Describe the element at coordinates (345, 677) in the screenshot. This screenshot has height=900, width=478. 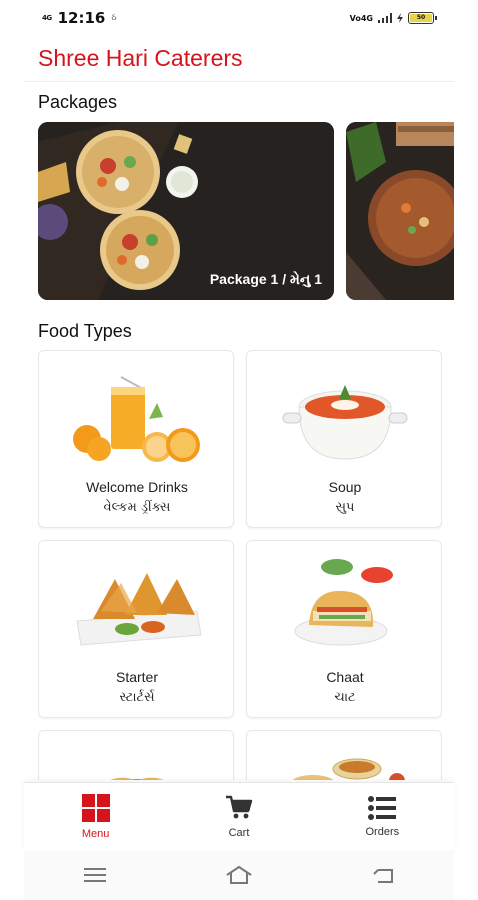
I see `food-type-name-en: Chaat` at that location.